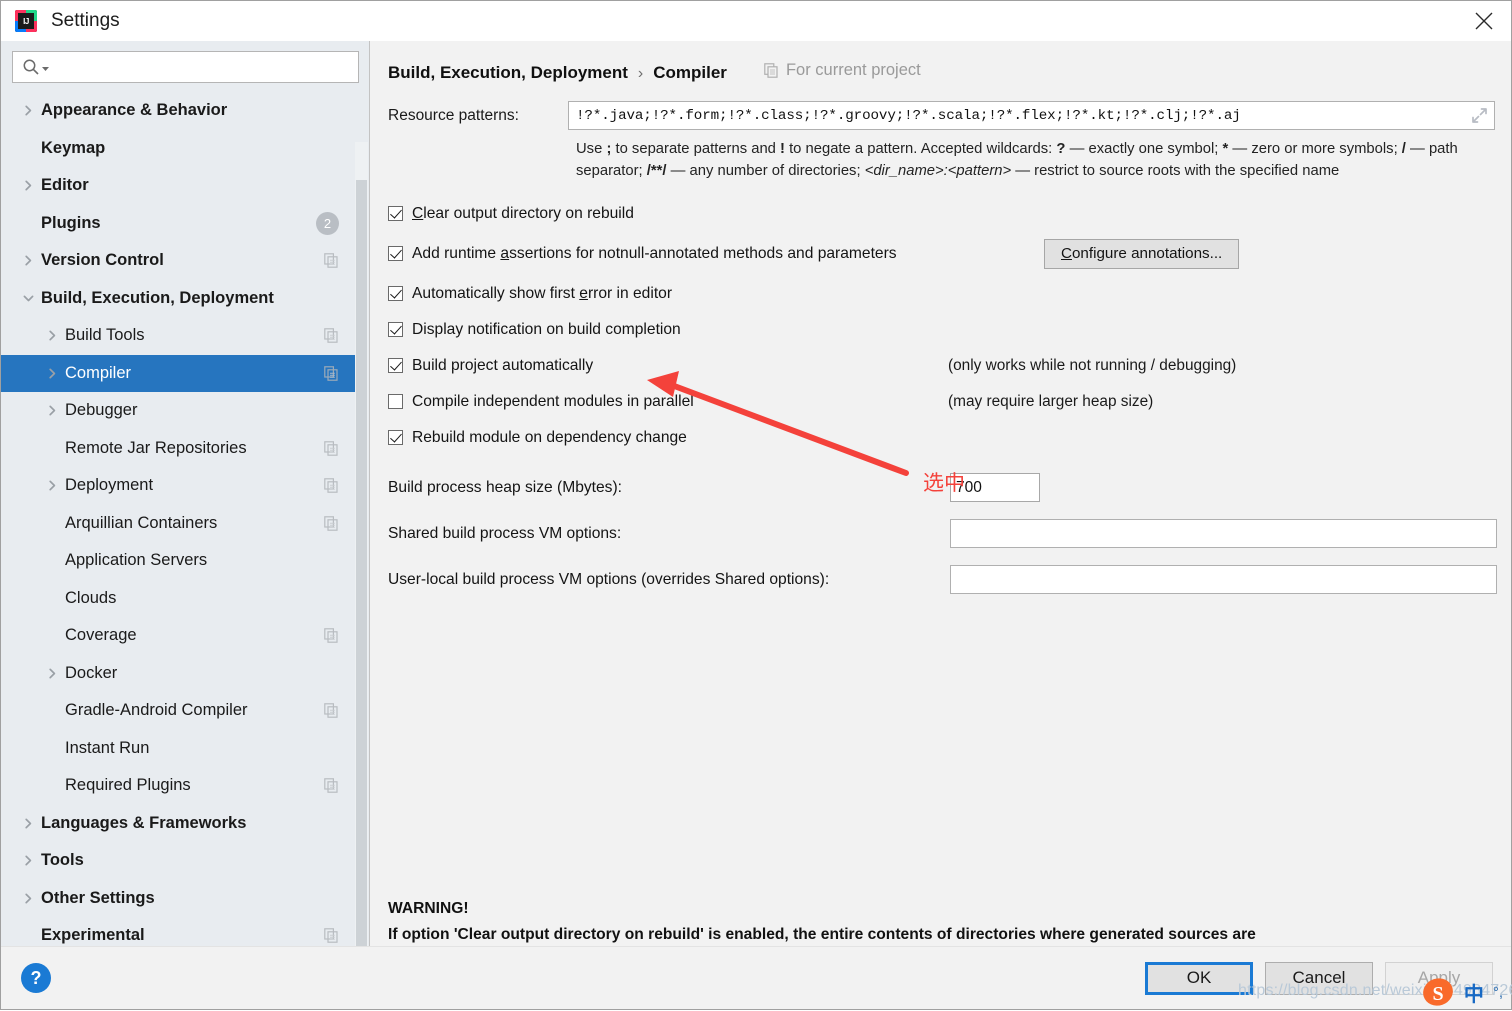 This screenshot has width=1512, height=1011. I want to click on sidebar-item-label: Keymap, so click(73, 147).